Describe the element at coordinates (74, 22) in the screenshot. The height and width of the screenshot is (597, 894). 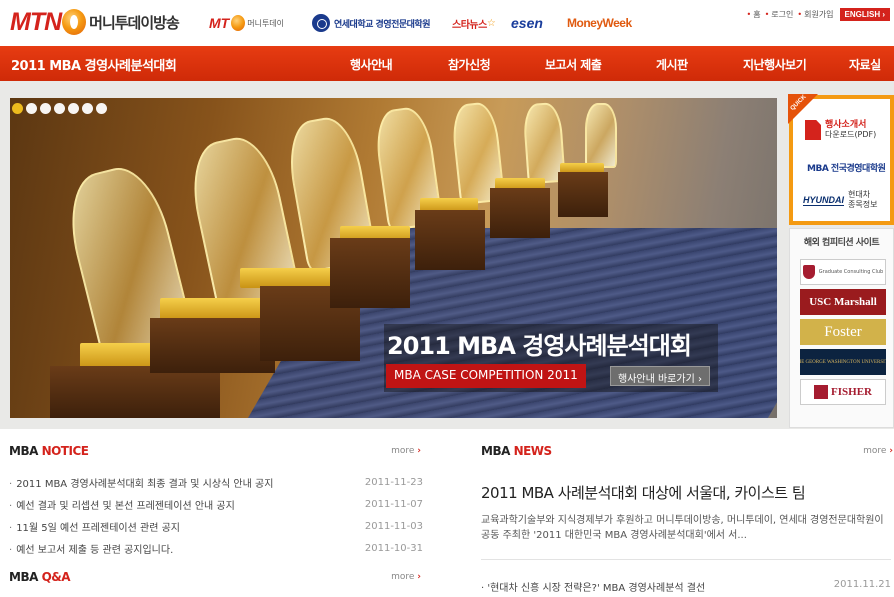
I see `mtn-logo-ball-icon` at that location.